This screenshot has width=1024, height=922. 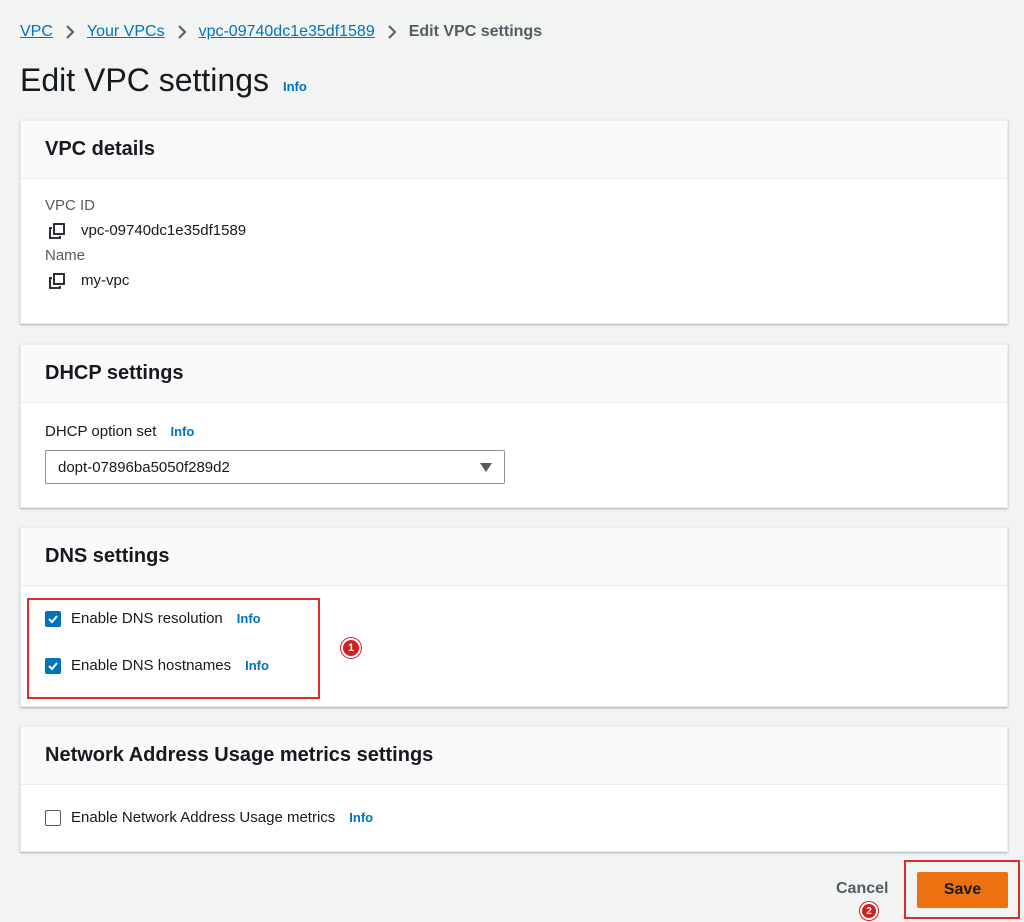 I want to click on dhcp-option-set-label: DHCP option set, so click(x=101, y=431).